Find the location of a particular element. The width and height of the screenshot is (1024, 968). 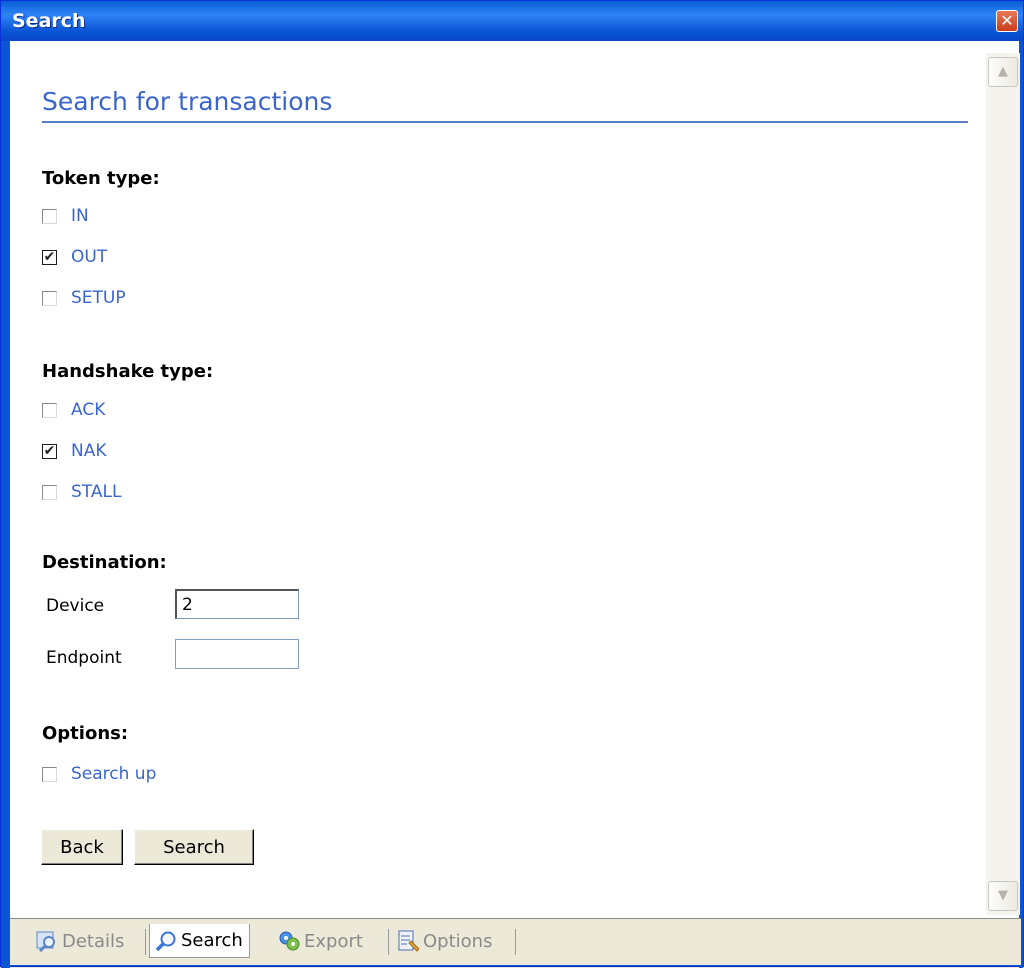

tab-options: Options is located at coordinates (444, 941).